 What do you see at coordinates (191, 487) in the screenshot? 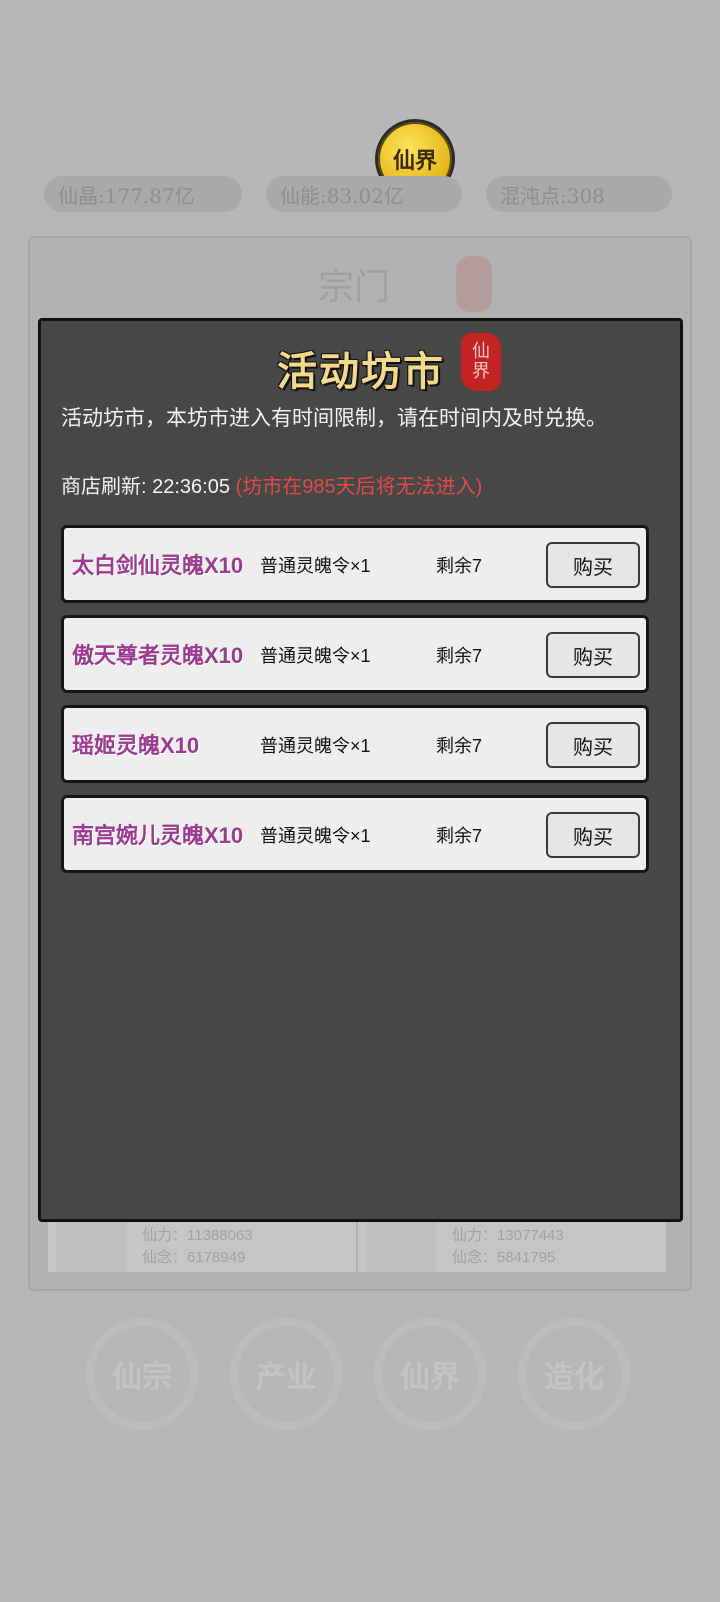
I see `refresh-time: 22:36:05` at bounding box center [191, 487].